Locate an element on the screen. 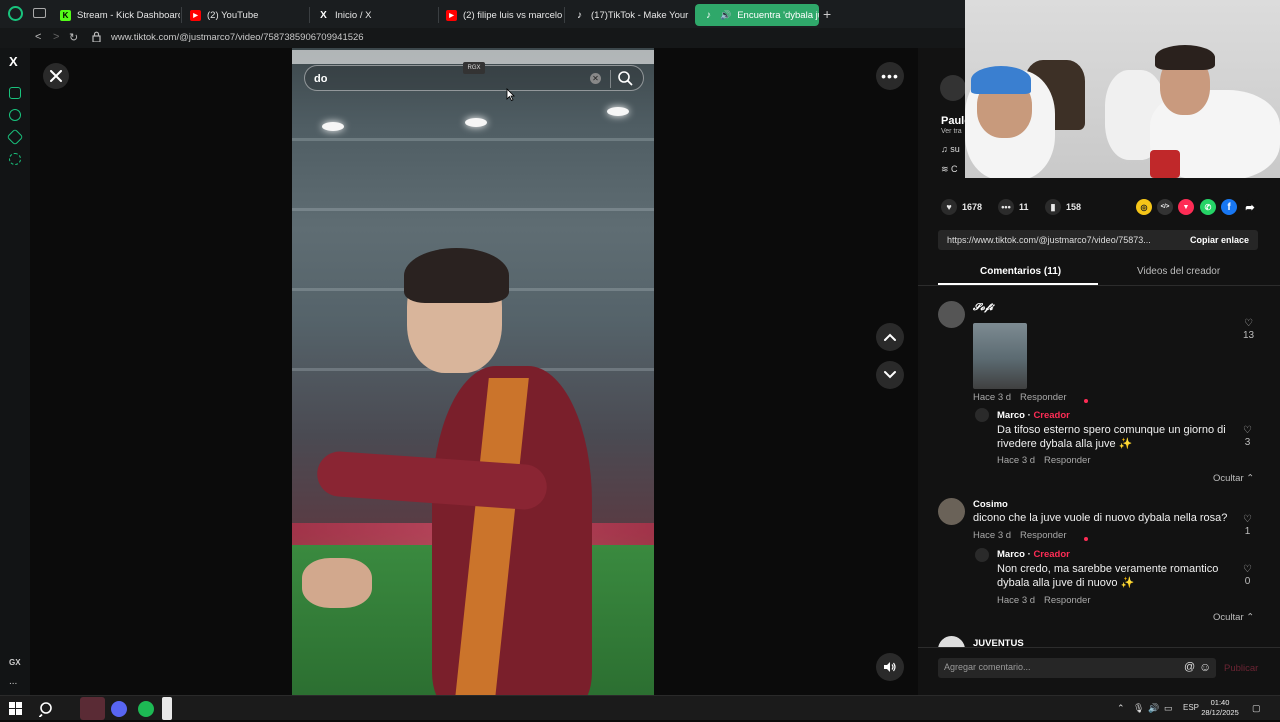 The width and height of the screenshot is (1280, 722). comment-stat: ••• 11 is located at coordinates (1013, 207).